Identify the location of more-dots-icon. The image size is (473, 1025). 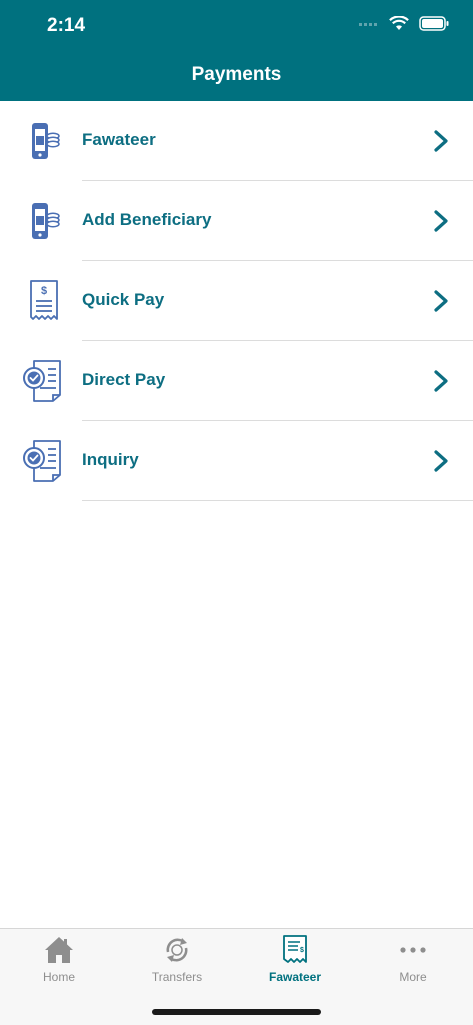
(413, 950).